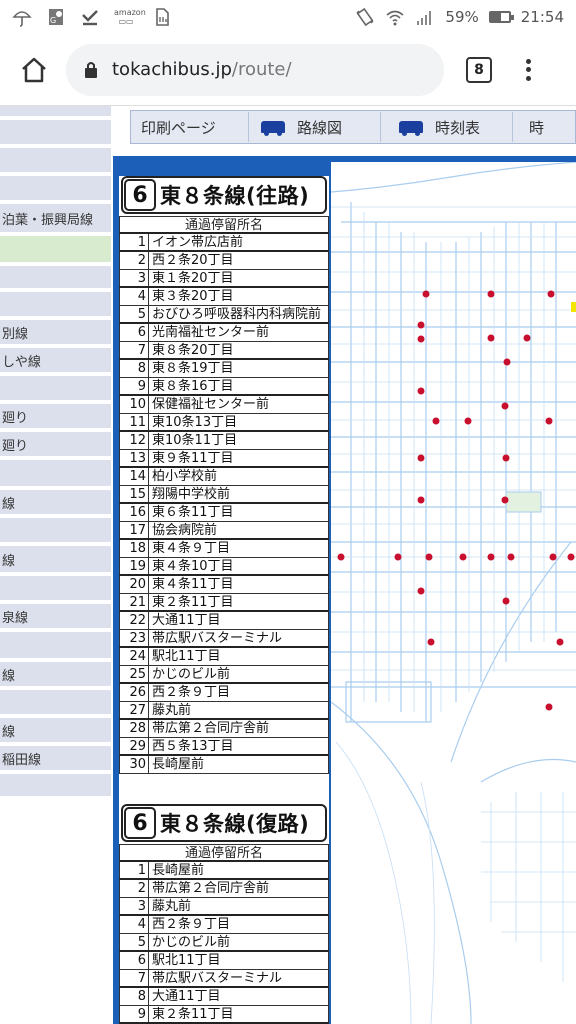 This screenshot has width=576, height=1024. I want to click on route-toolbar: 印刷ページ 路線図 時刻表 時, so click(353, 127).